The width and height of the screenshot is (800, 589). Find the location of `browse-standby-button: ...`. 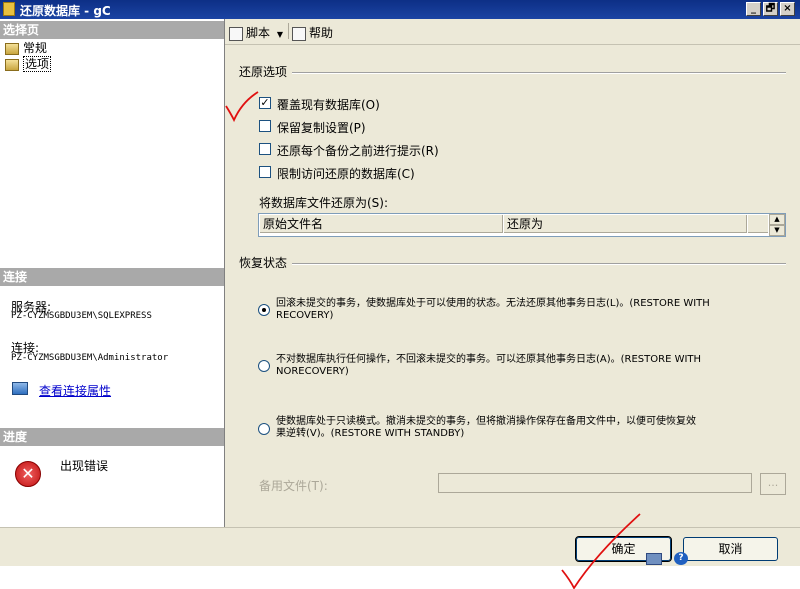

browse-standby-button: ... is located at coordinates (773, 484).